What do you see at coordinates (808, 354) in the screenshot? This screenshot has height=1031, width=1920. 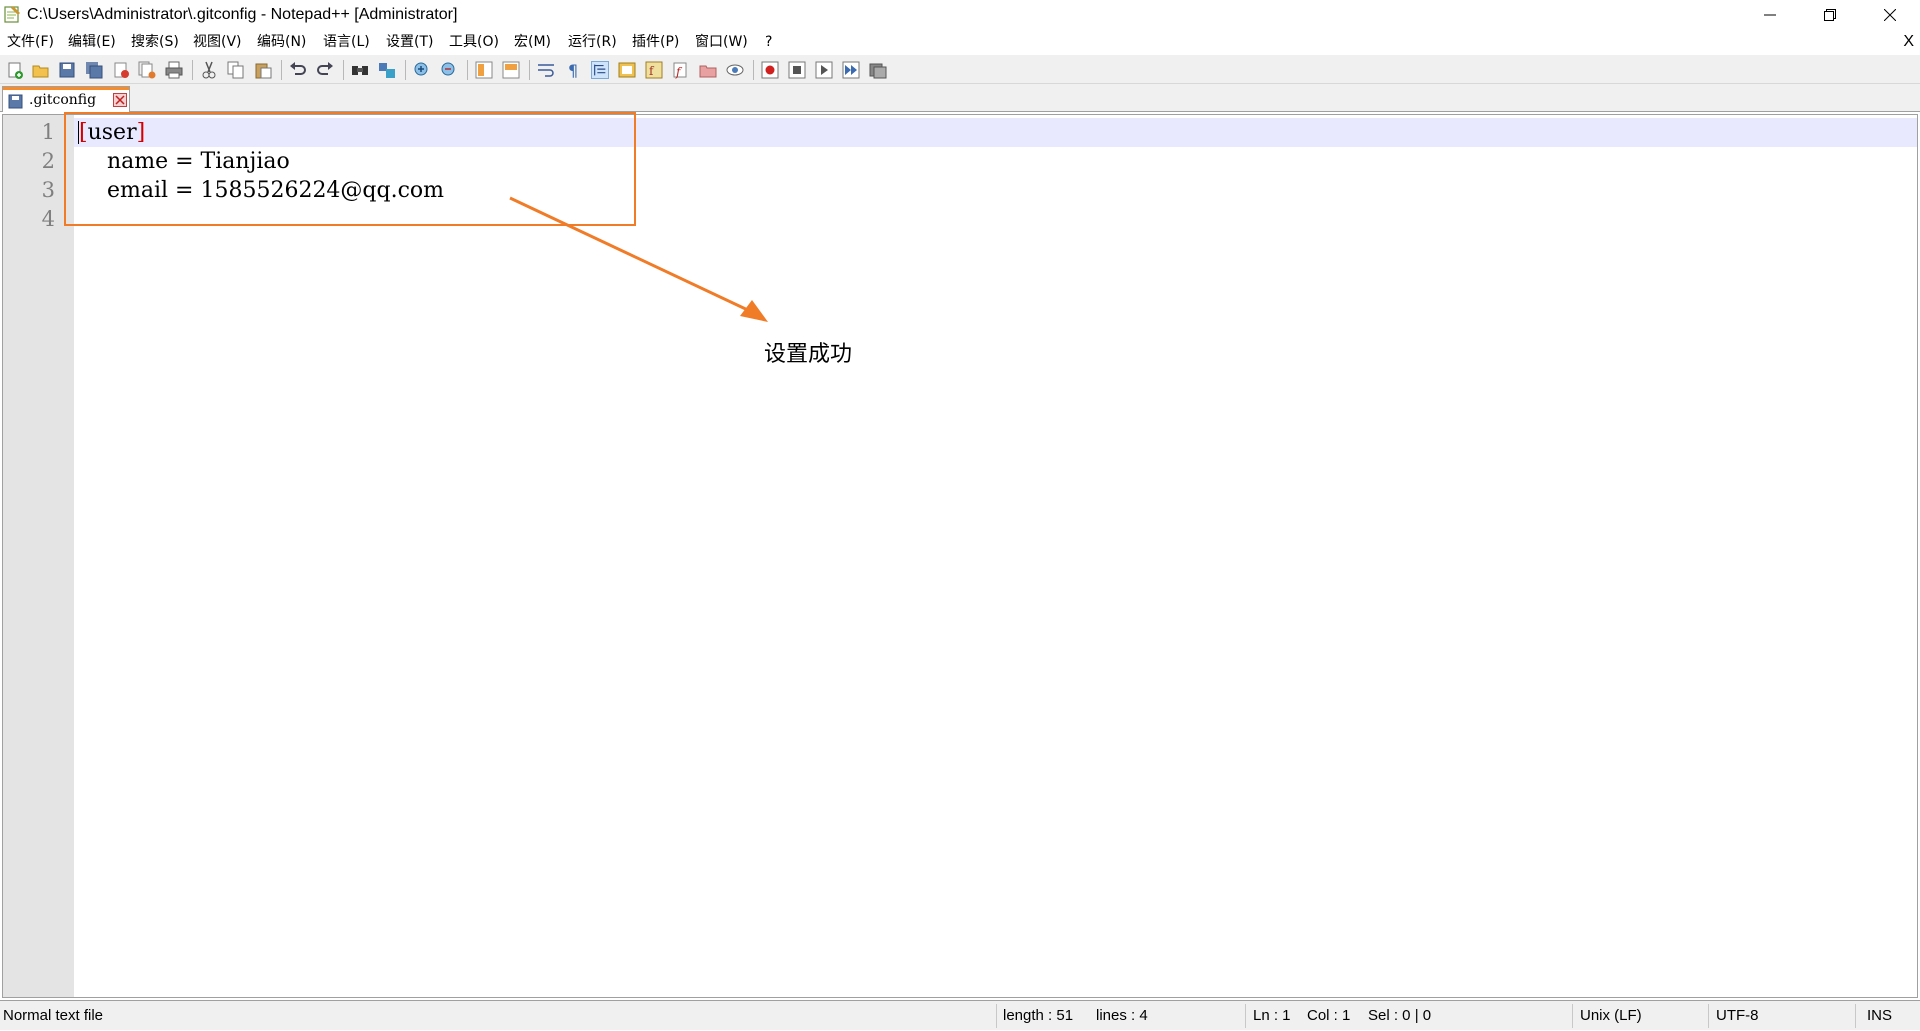 I see `annotation-callout: 设置成功` at bounding box center [808, 354].